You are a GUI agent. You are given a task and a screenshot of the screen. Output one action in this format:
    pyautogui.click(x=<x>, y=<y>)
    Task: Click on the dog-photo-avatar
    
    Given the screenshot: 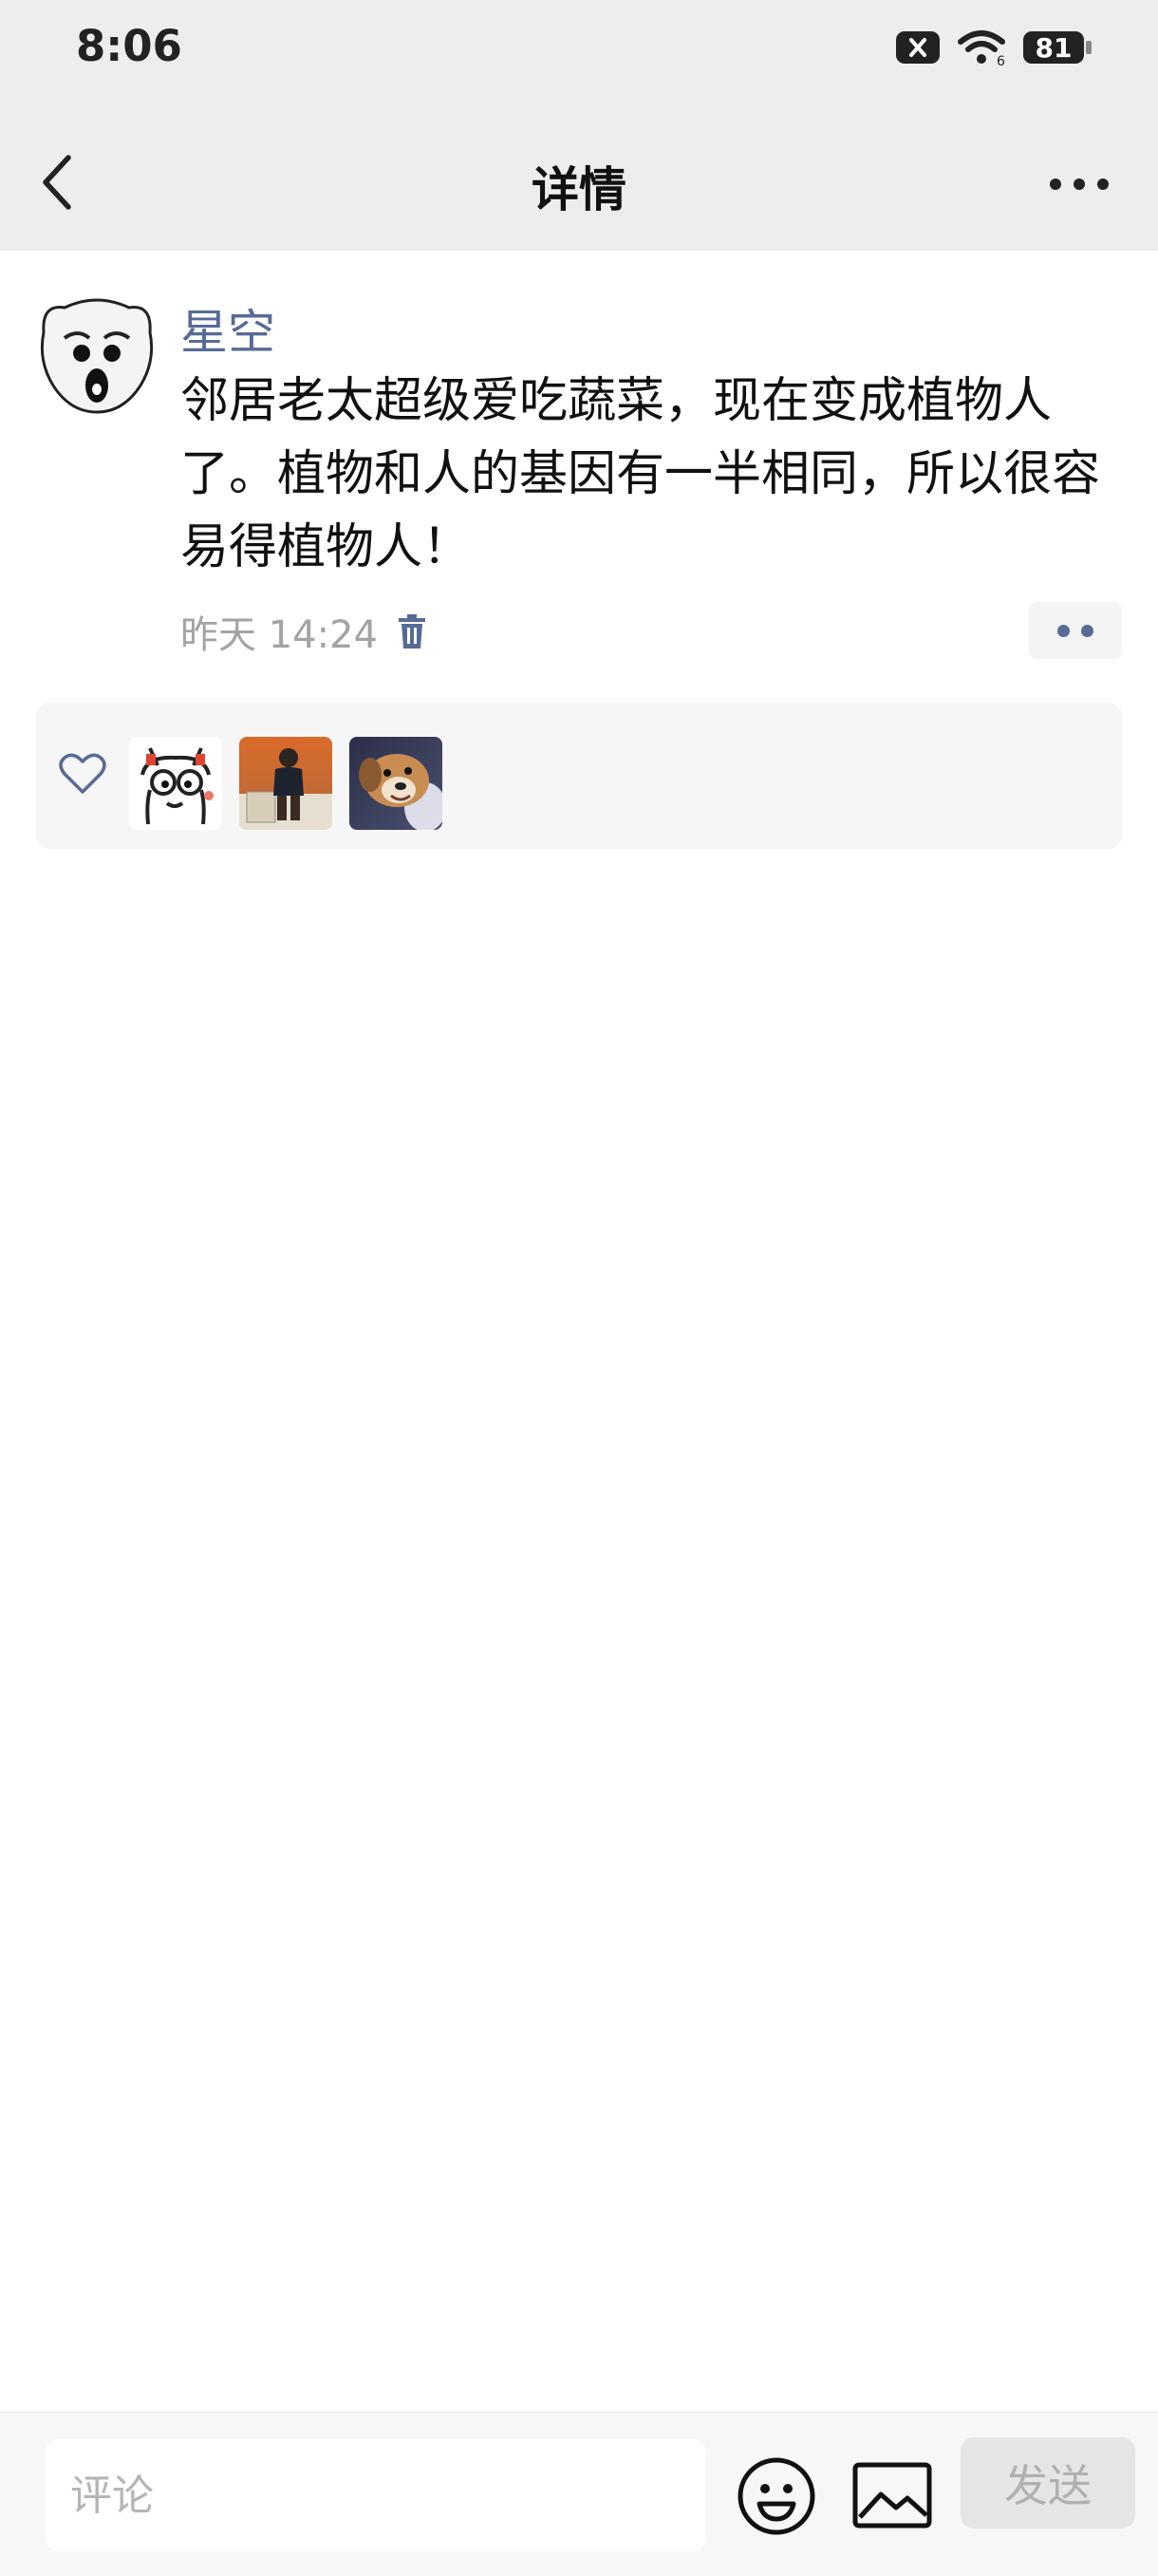 What is the action you would take?
    pyautogui.click(x=395, y=783)
    